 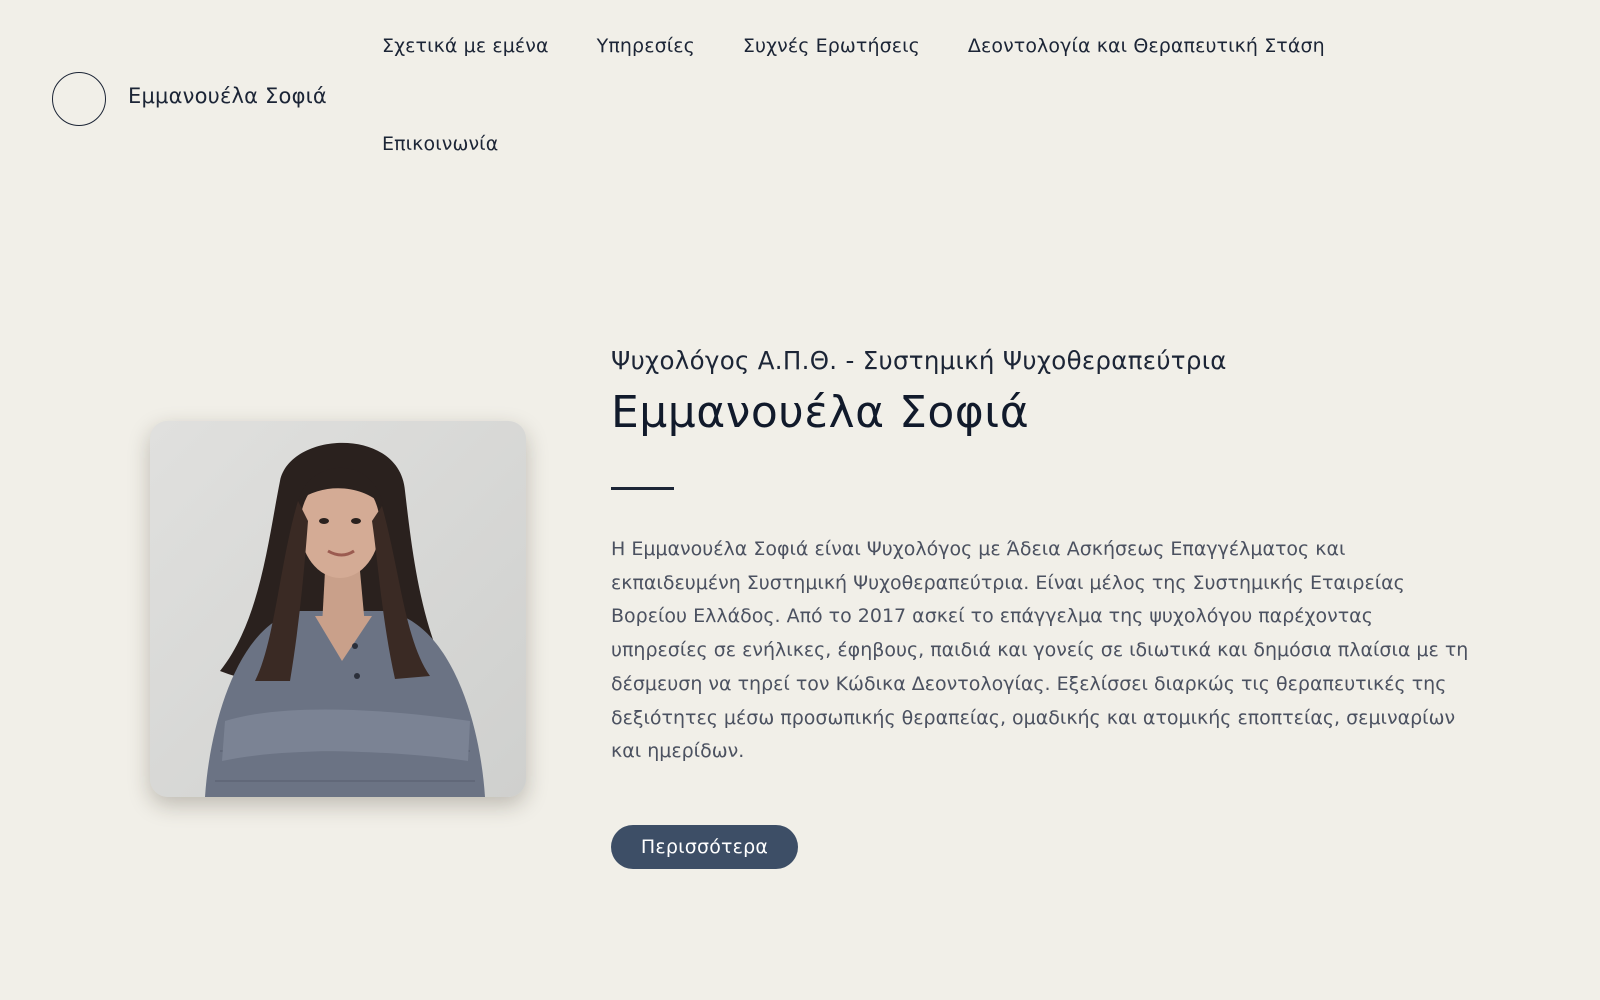 I want to click on nav-item-contact: Επικοινωνία, so click(x=440, y=144).